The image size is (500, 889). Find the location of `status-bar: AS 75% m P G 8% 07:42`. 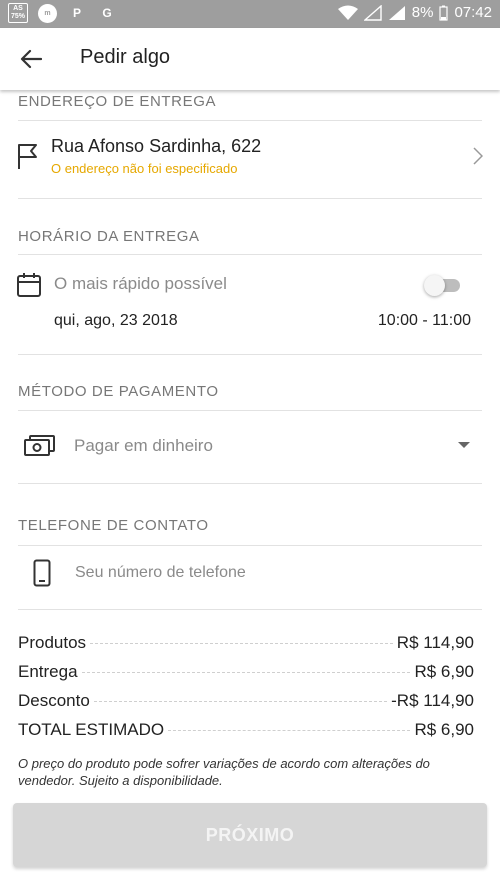

status-bar: AS 75% m P G 8% 07:42 is located at coordinates (250, 14).